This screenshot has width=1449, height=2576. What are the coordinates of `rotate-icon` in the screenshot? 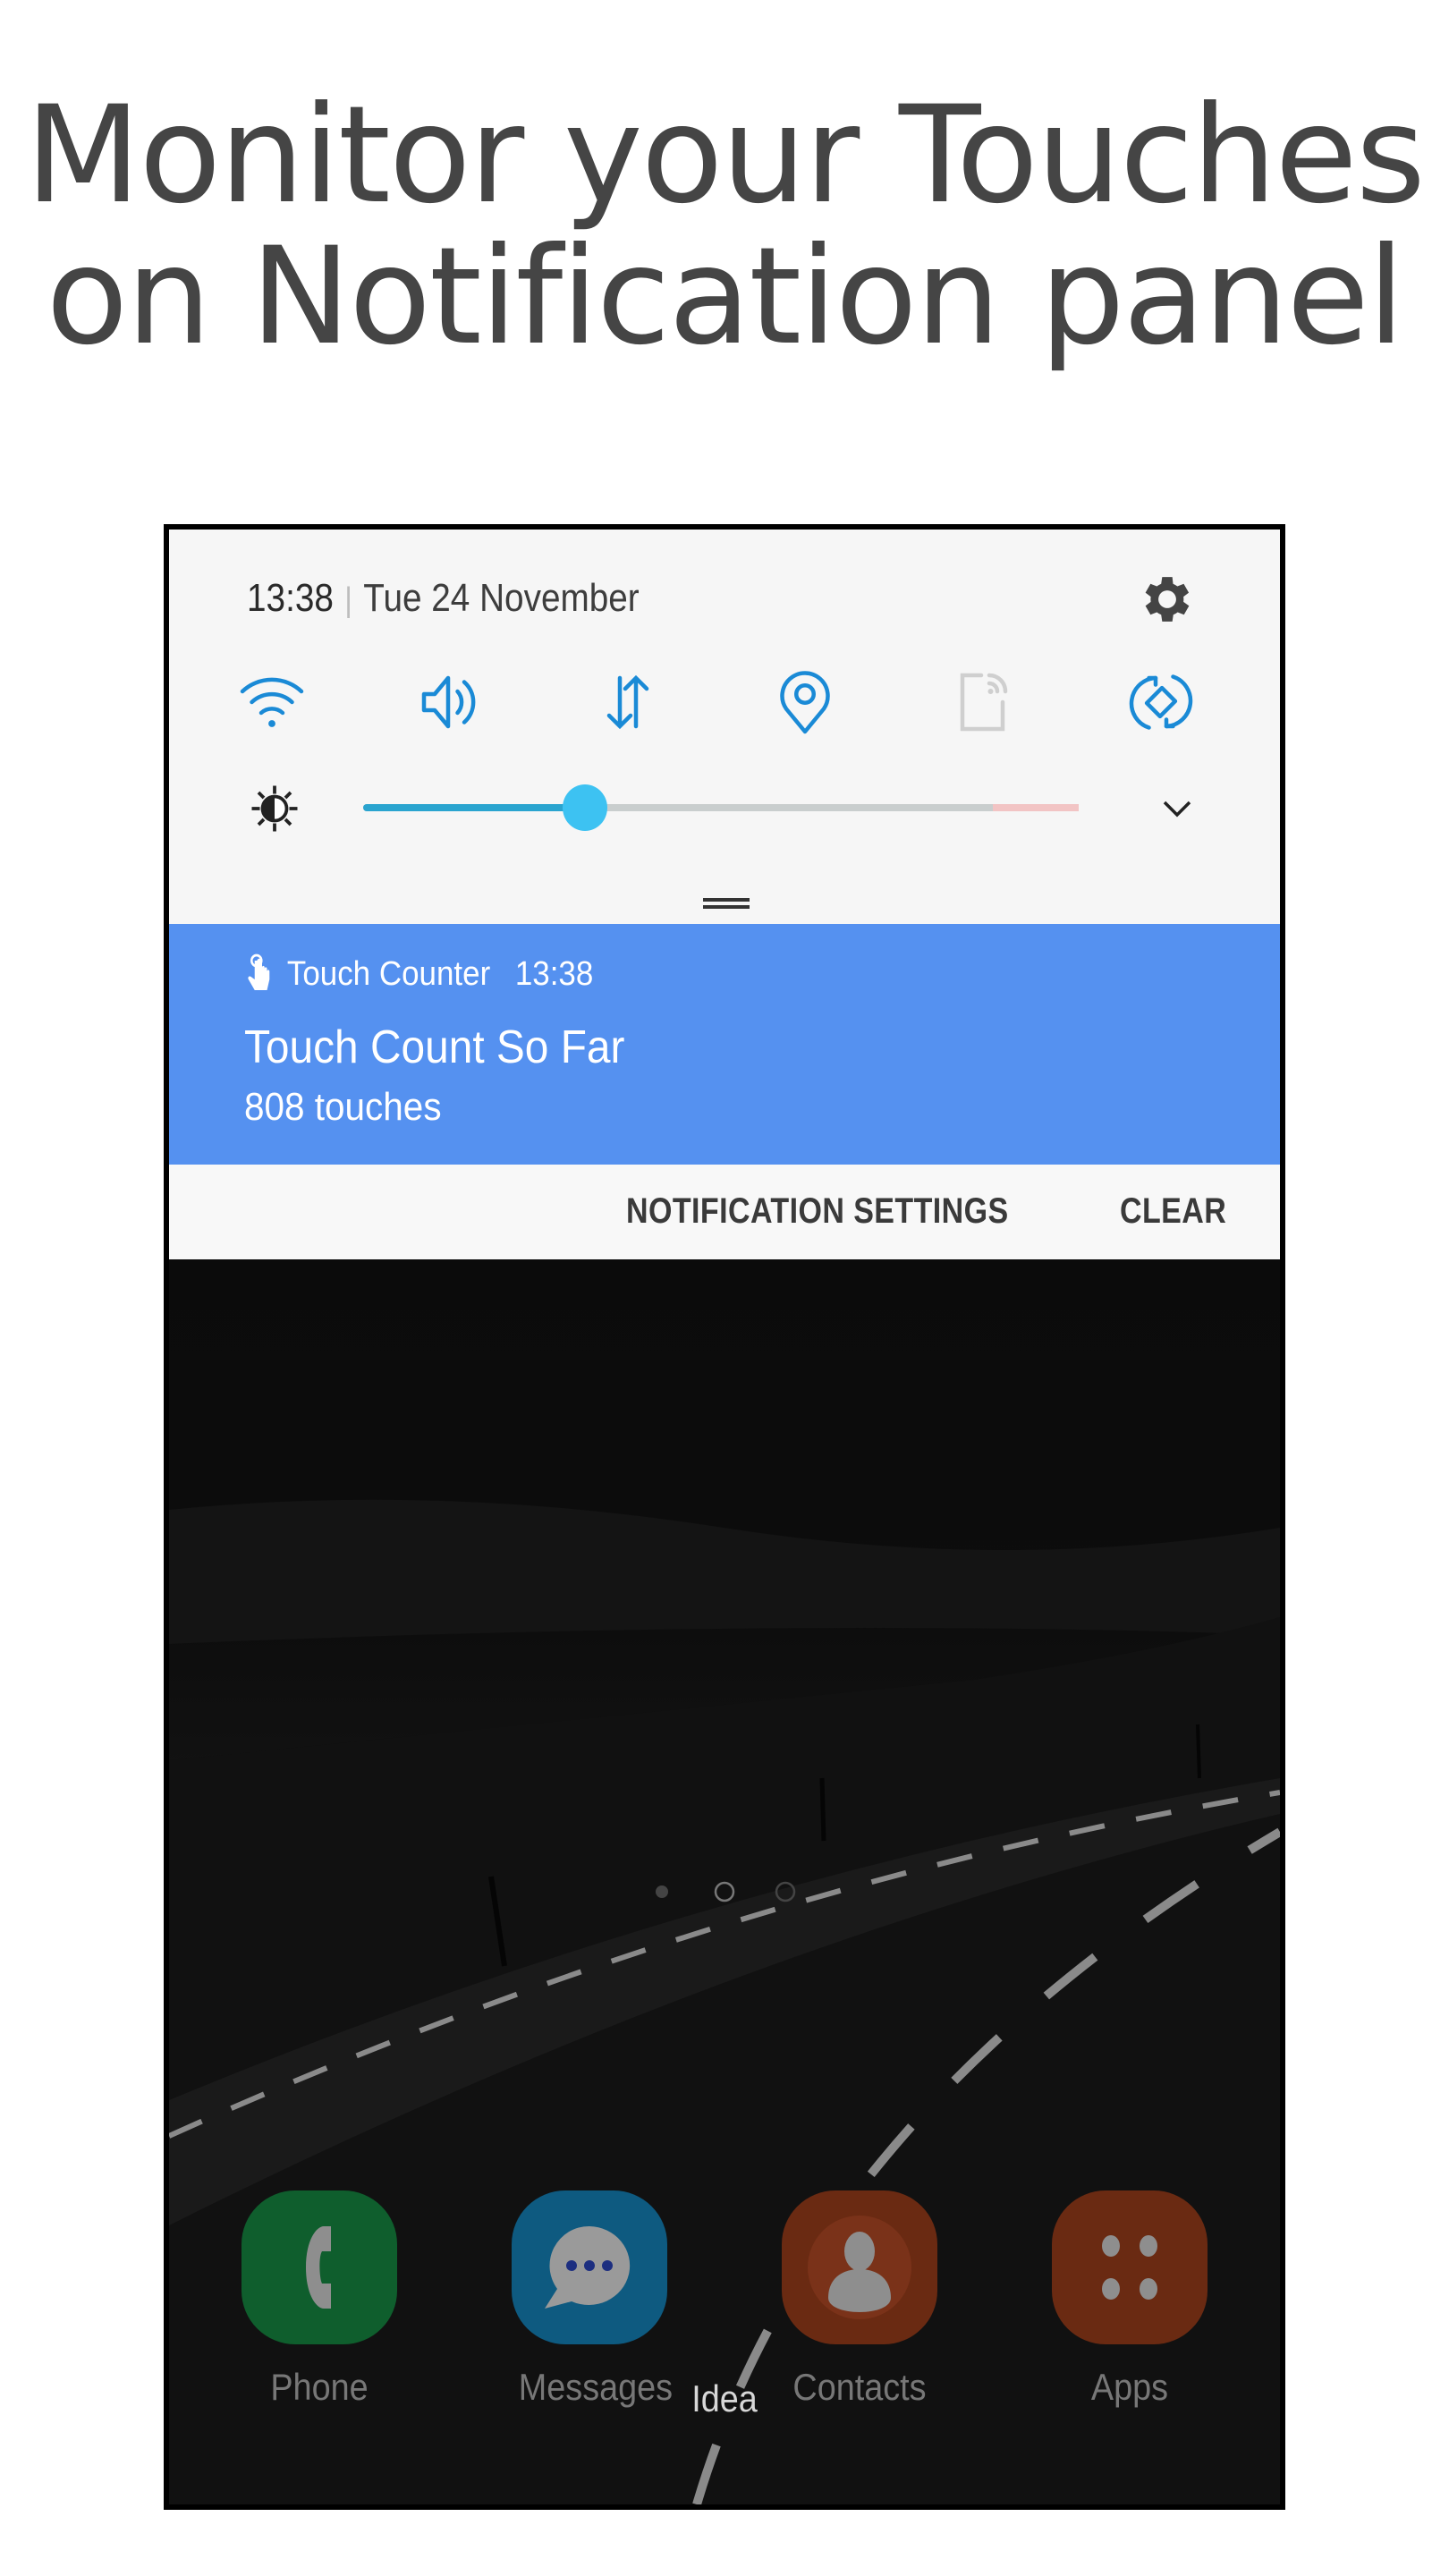 It's located at (1161, 702).